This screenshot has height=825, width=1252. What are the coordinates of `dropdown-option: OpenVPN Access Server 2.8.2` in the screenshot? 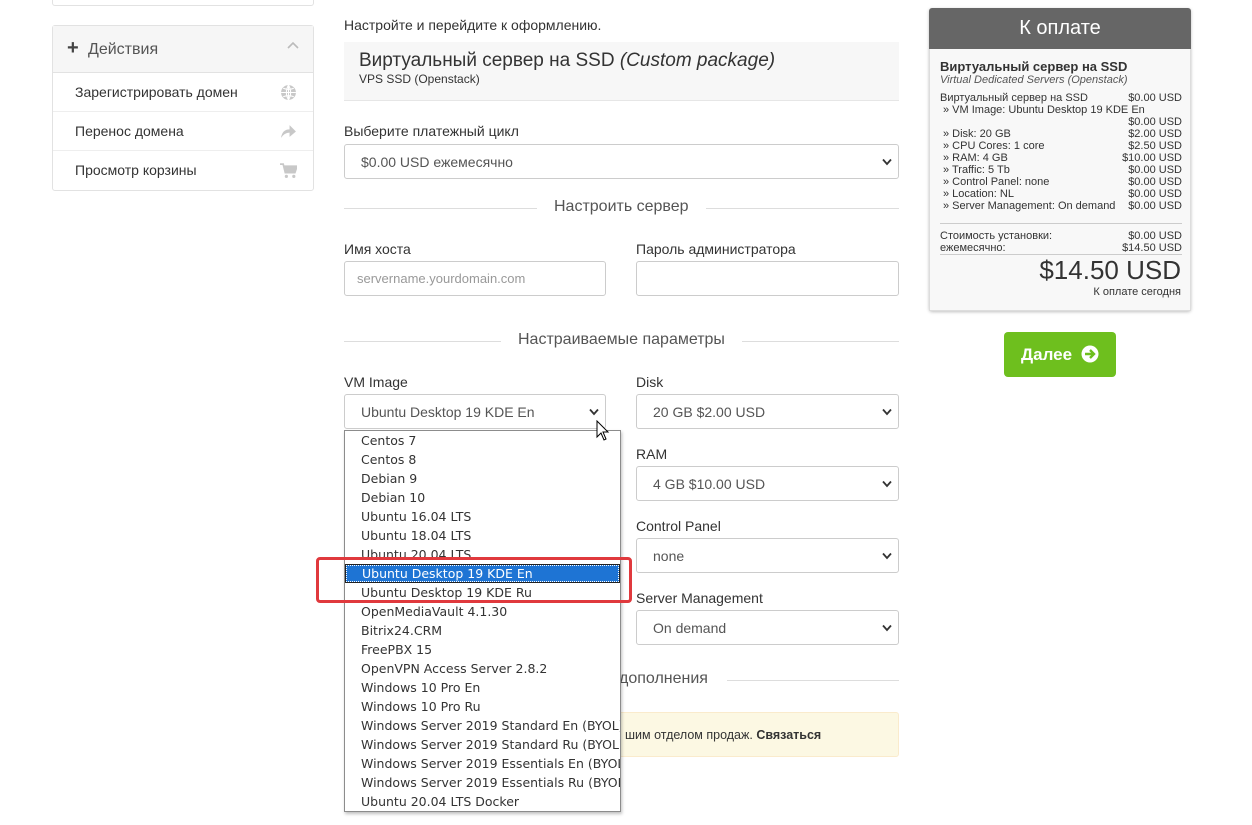 It's located at (482, 668).